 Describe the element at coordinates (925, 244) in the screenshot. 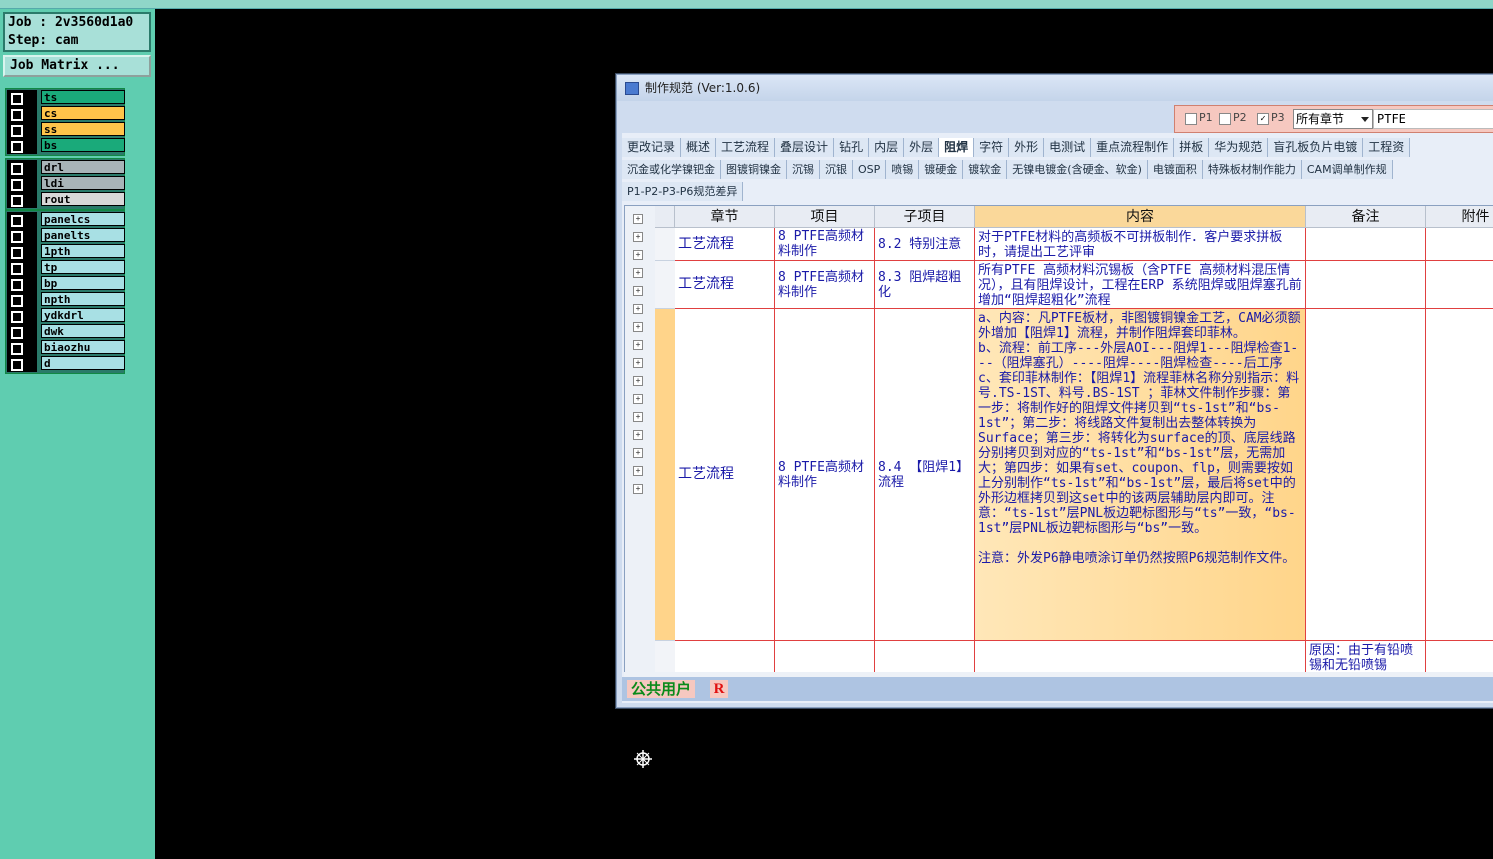

I see `table-cell: 8.2 特别注意` at that location.